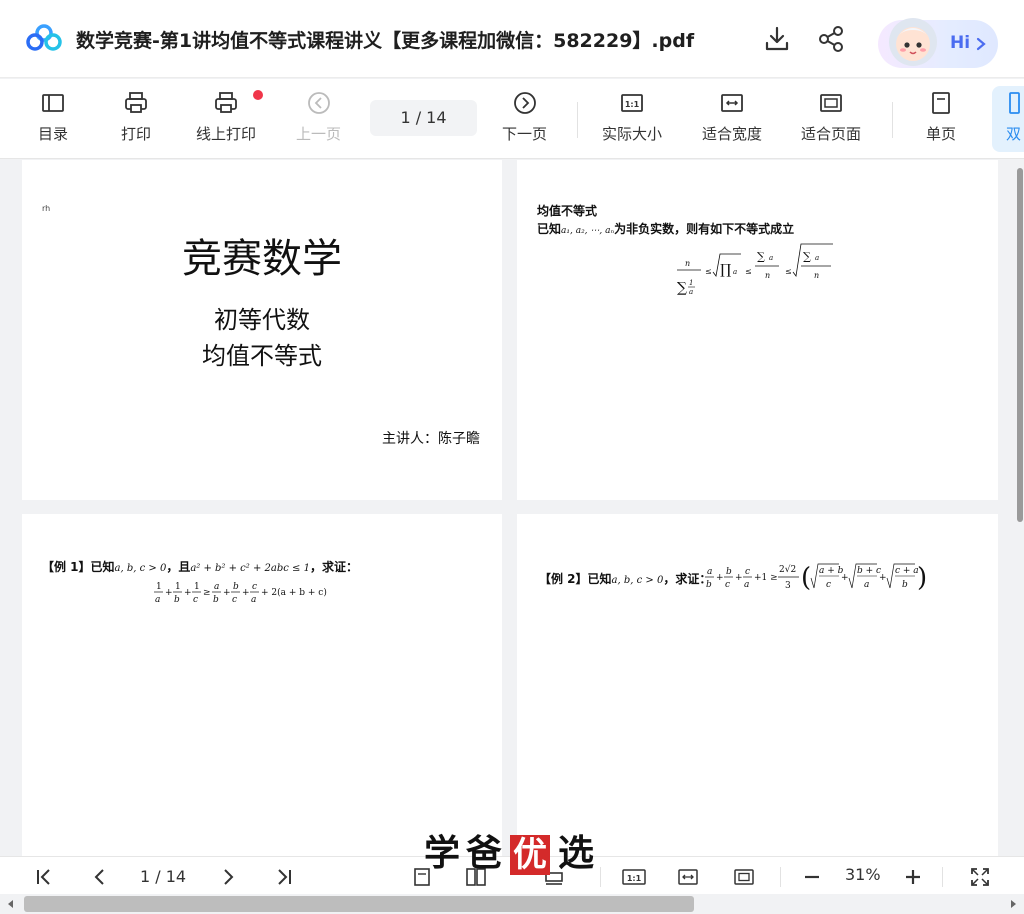 The width and height of the screenshot is (1024, 914). What do you see at coordinates (524, 121) in the screenshot?
I see `next-page-button: 下一页` at bounding box center [524, 121].